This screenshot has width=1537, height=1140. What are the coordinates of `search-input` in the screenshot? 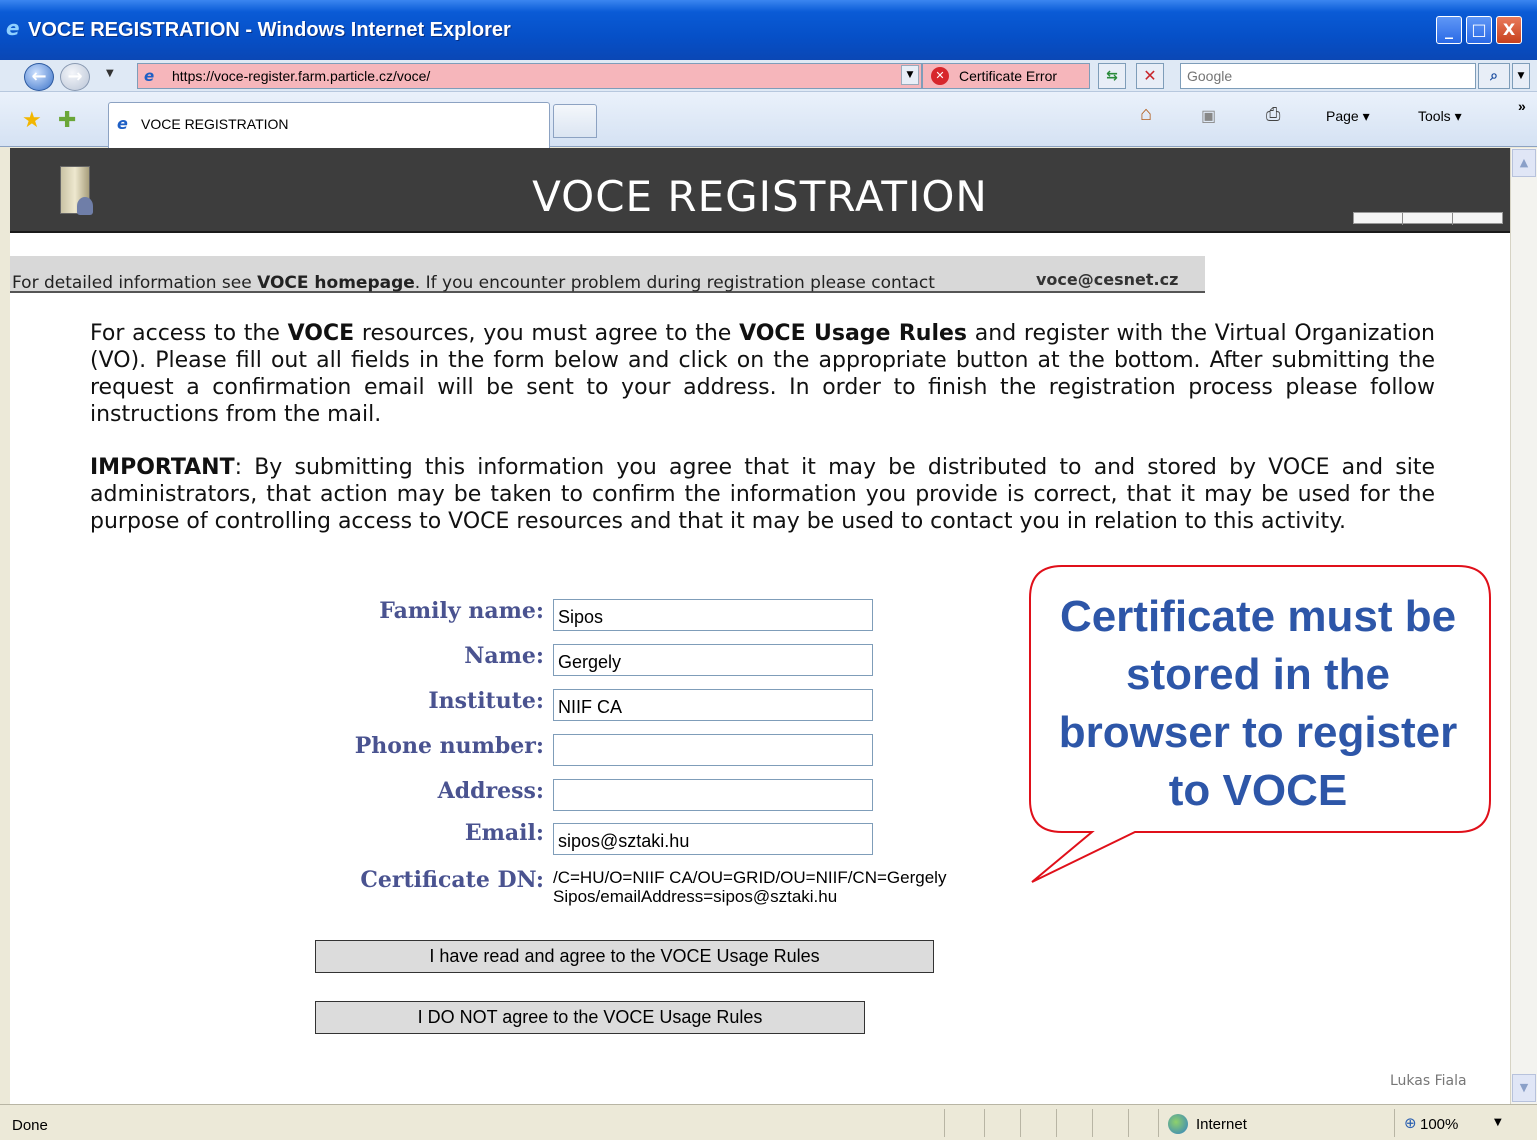 It's located at (1327, 76).